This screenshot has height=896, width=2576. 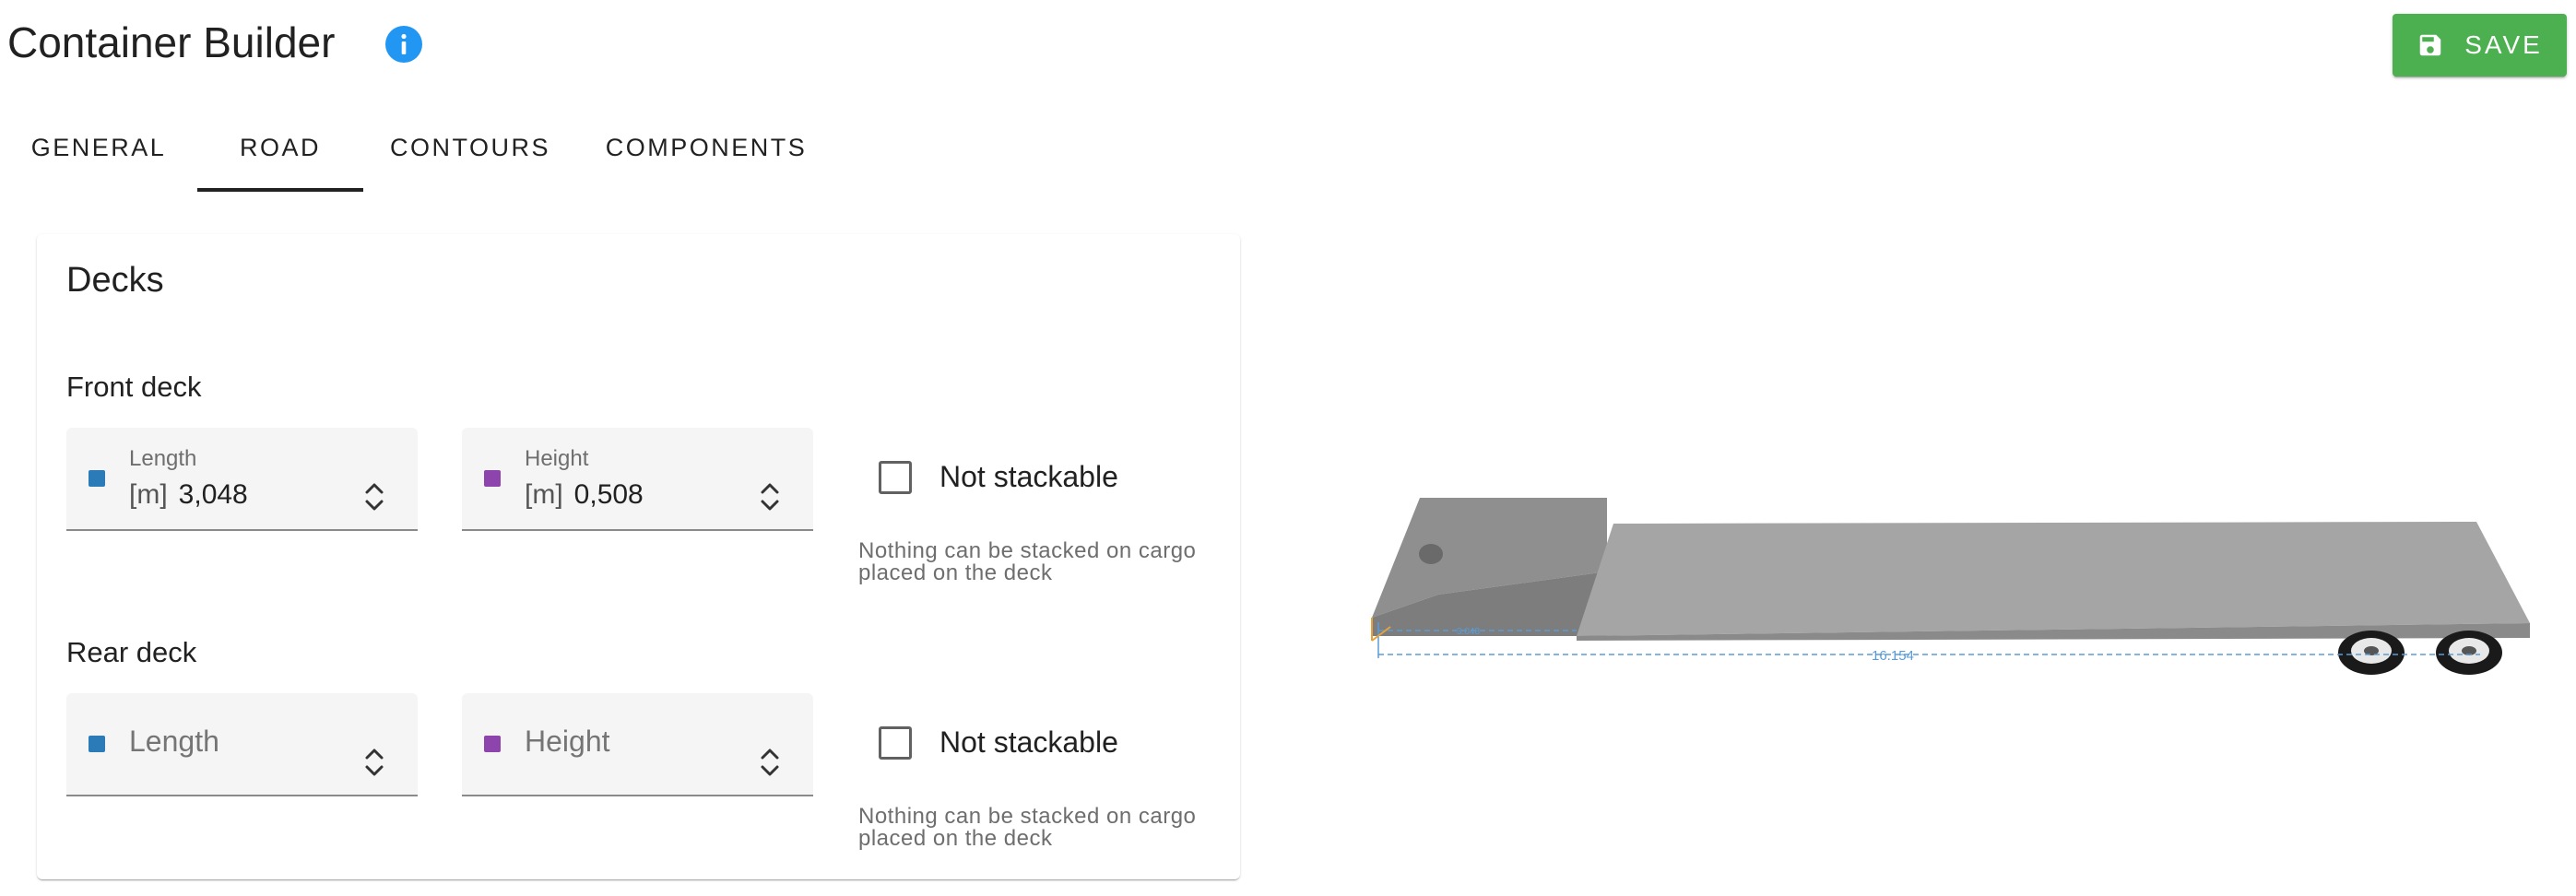 What do you see at coordinates (98, 147) in the screenshot?
I see `tab-general: GENERAL` at bounding box center [98, 147].